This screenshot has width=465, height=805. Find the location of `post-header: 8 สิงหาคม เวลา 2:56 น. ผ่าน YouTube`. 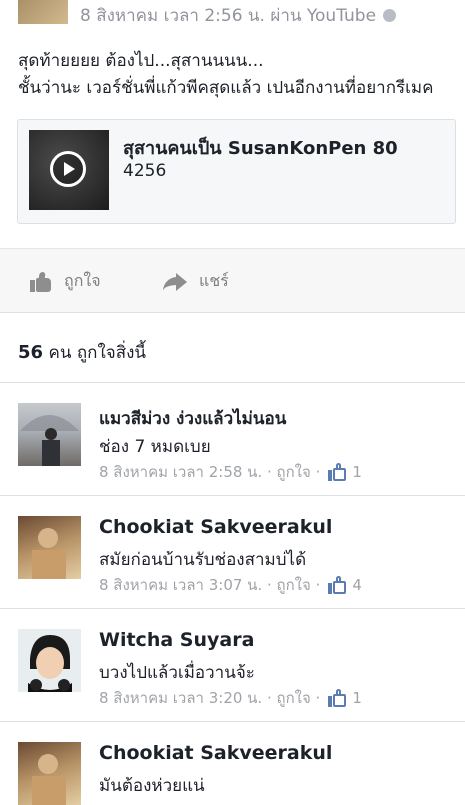

post-header: 8 สิงหาคม เวลา 2:56 น. ผ่าน YouTube is located at coordinates (232, 17).